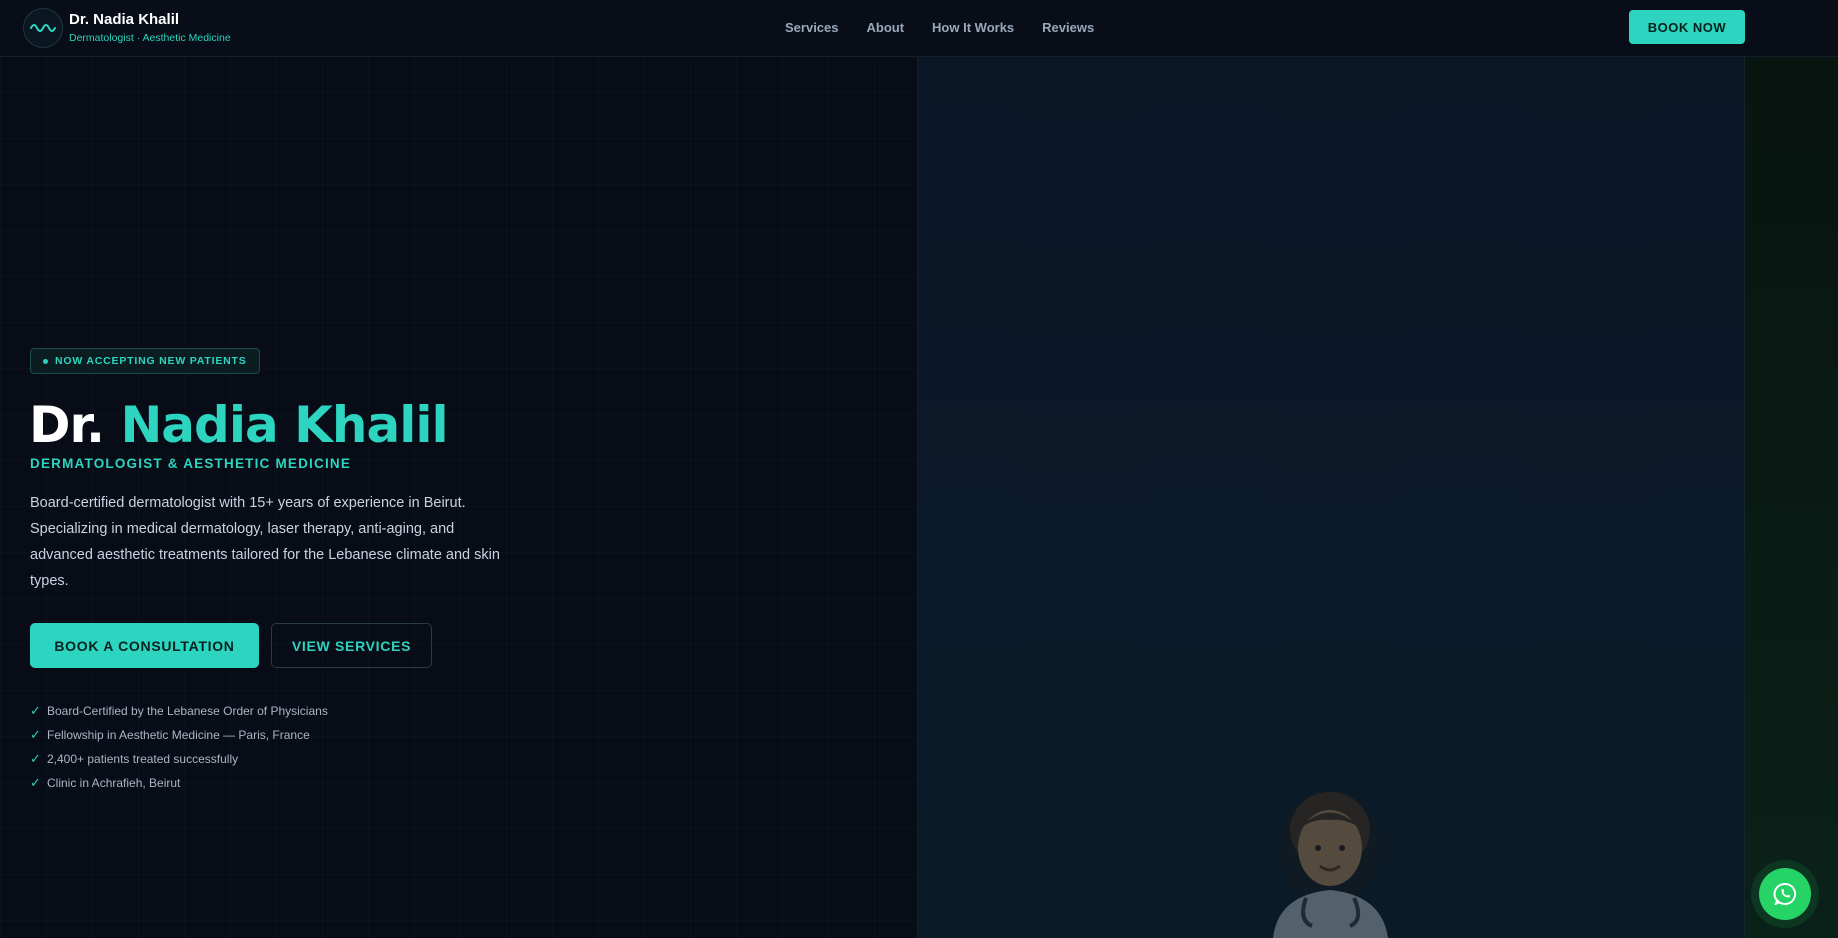 The image size is (1838, 938). I want to click on brand-name: Dr. Nadia Khalil, so click(124, 19).